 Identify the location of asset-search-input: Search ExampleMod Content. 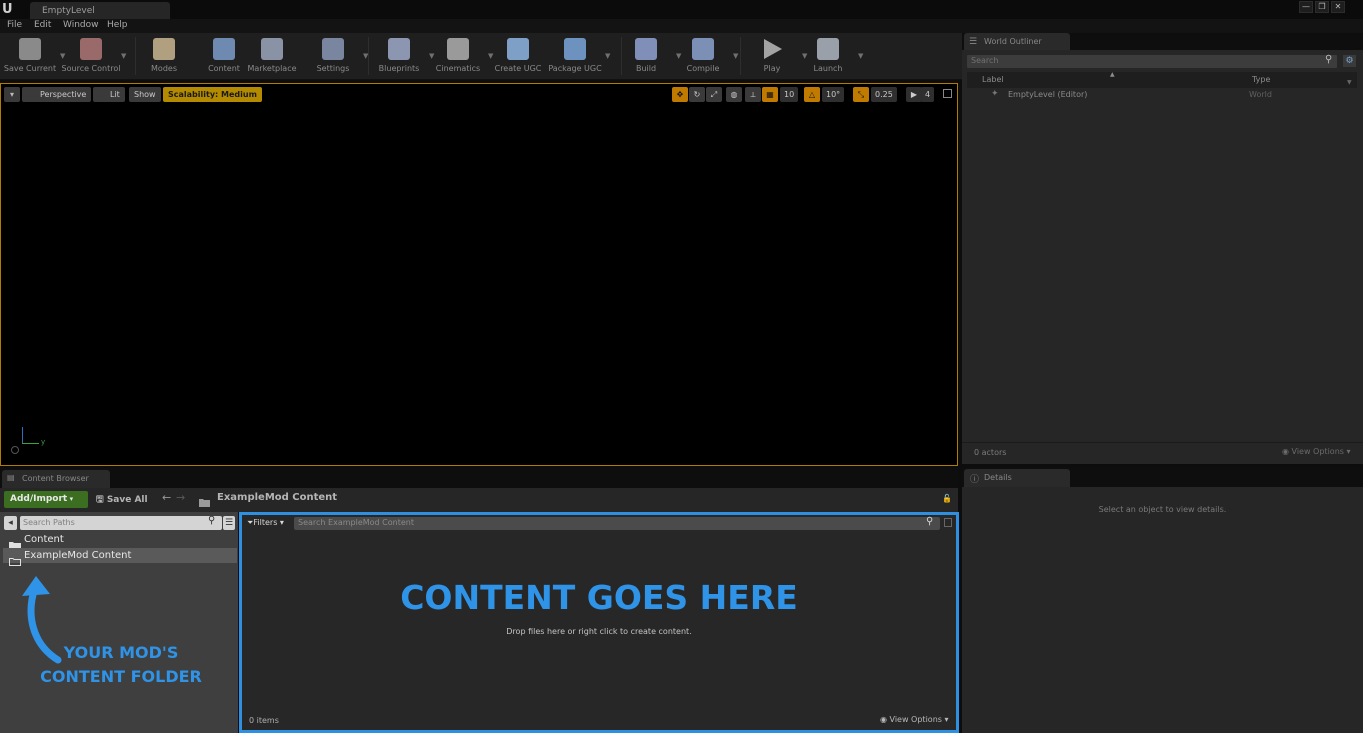
(617, 523).